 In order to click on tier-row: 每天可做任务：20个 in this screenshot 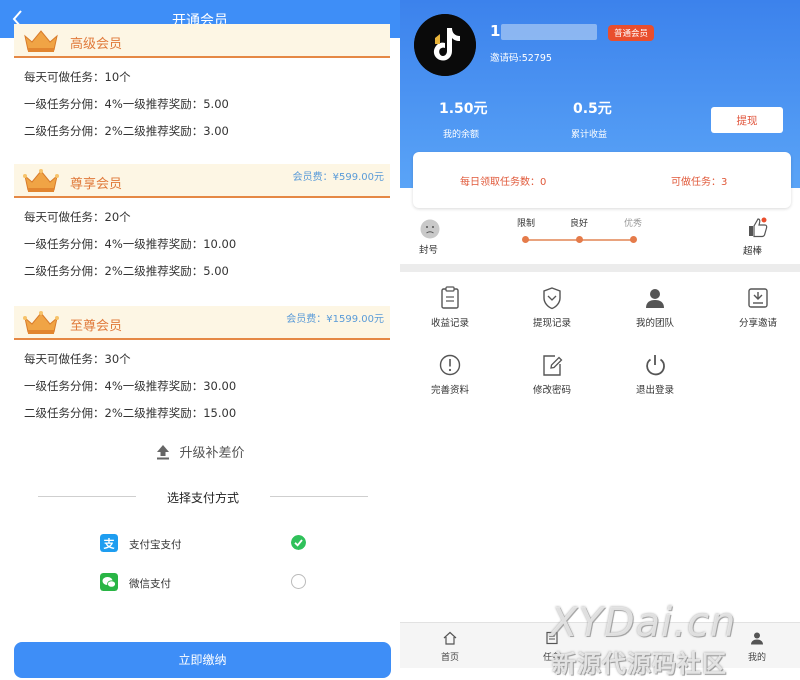, I will do `click(77, 217)`.